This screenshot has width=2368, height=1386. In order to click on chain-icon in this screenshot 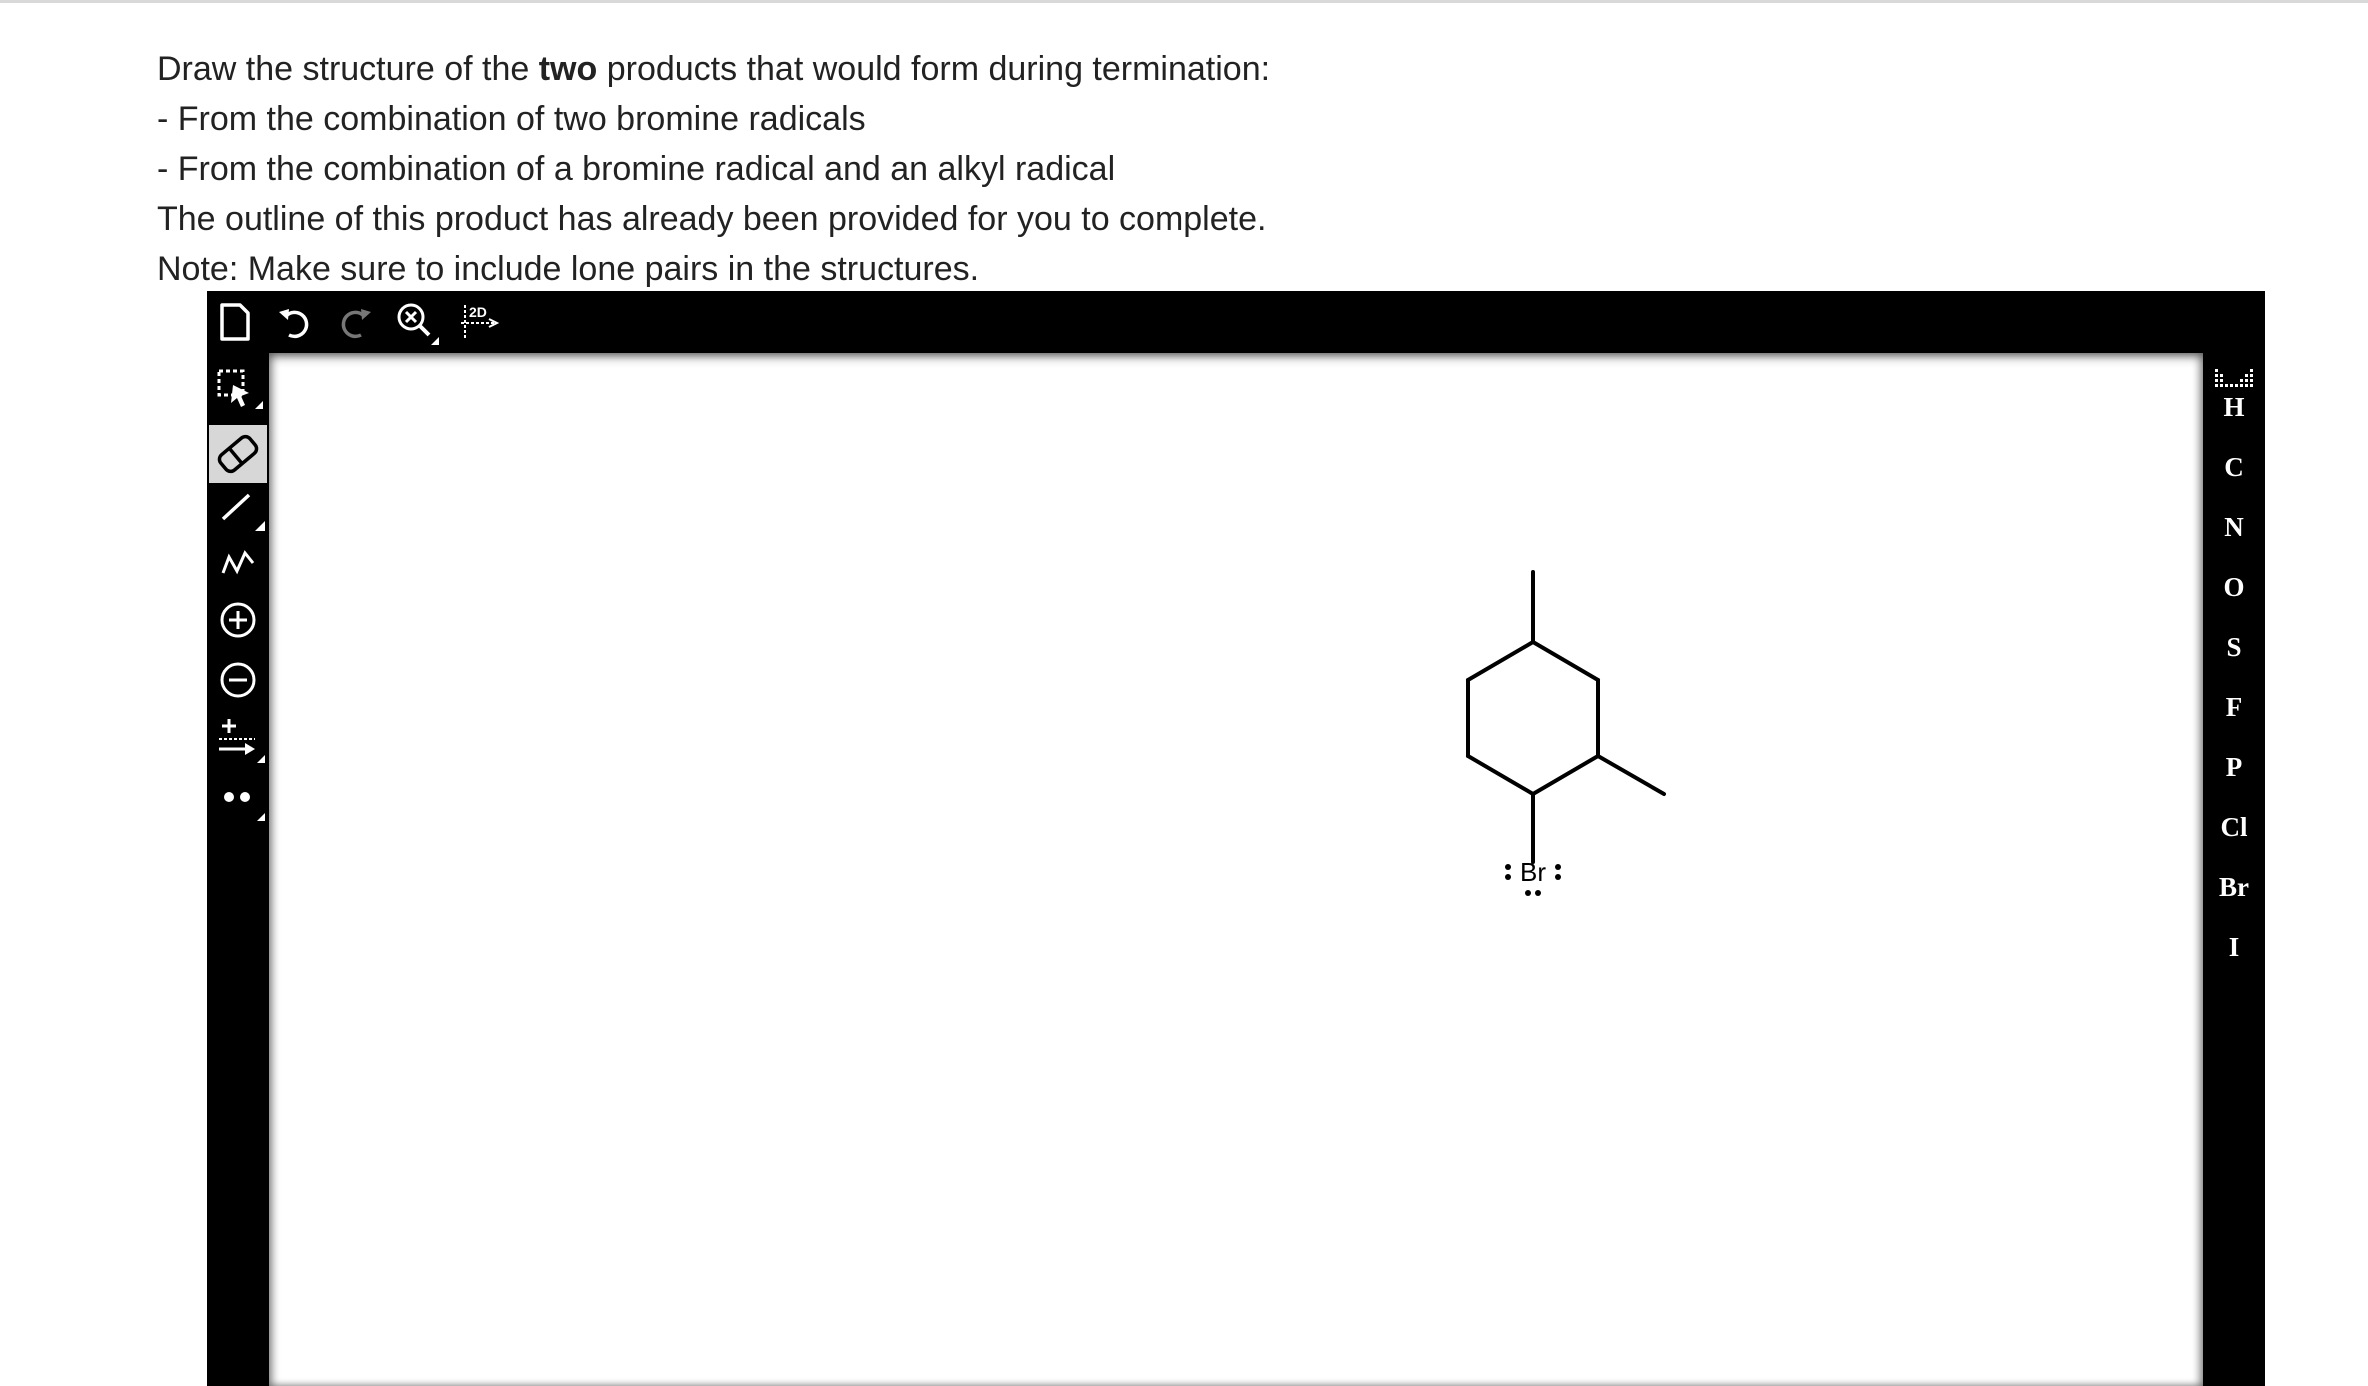, I will do `click(239, 563)`.